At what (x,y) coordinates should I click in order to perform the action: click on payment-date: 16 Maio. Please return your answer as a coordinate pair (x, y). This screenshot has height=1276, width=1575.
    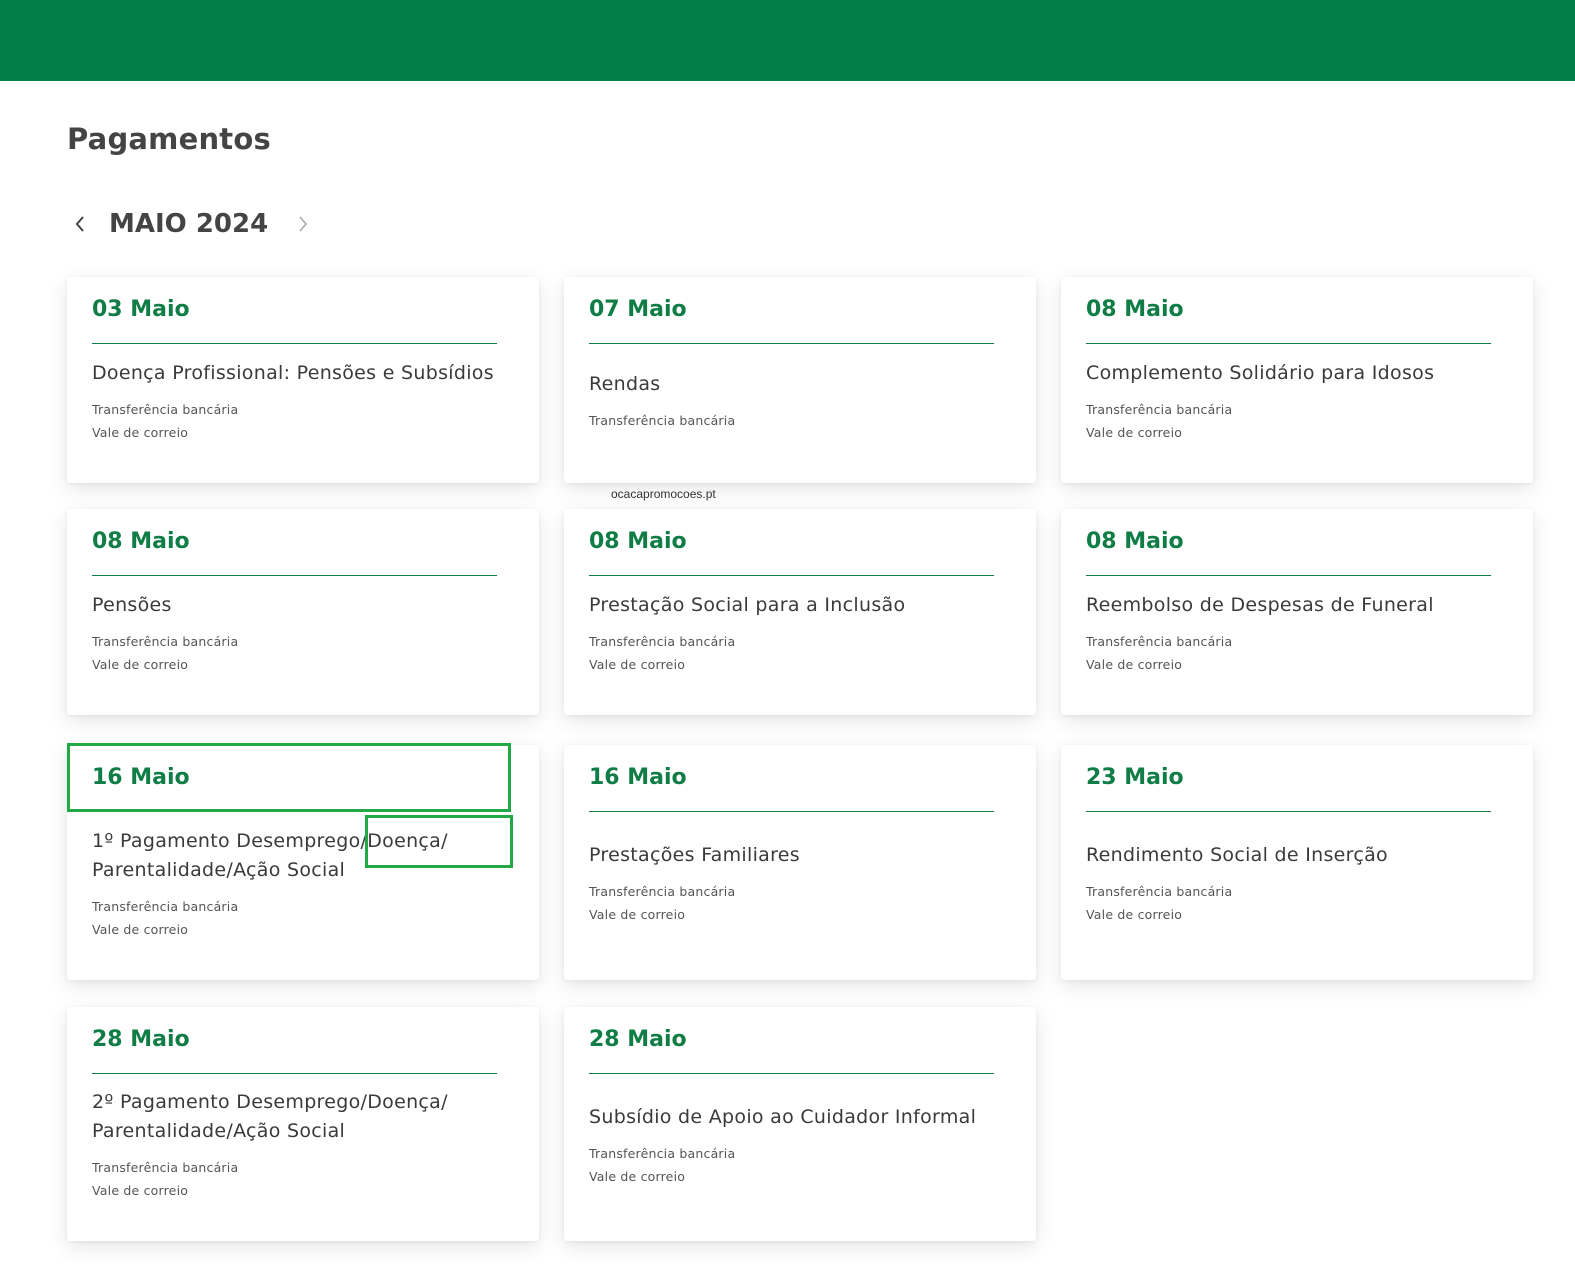
    Looking at the image, I should click on (638, 777).